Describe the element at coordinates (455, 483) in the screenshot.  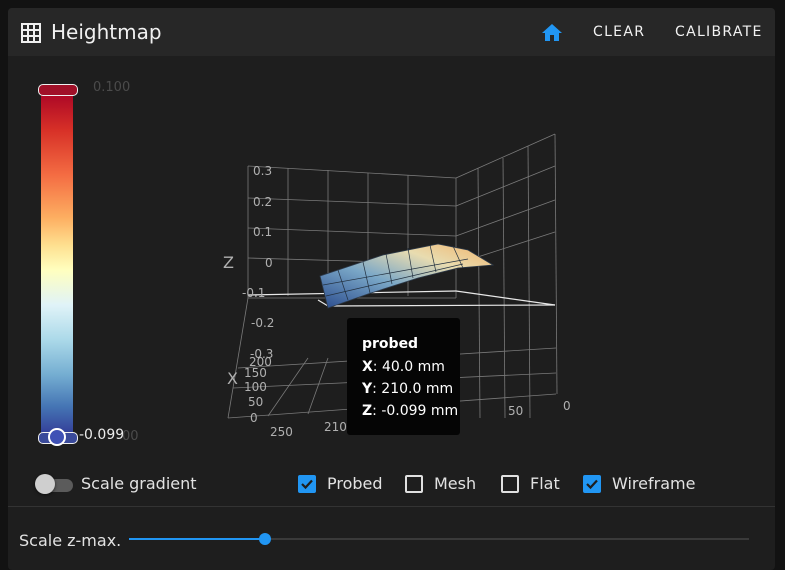
I see `mesh-label: Mesh` at that location.